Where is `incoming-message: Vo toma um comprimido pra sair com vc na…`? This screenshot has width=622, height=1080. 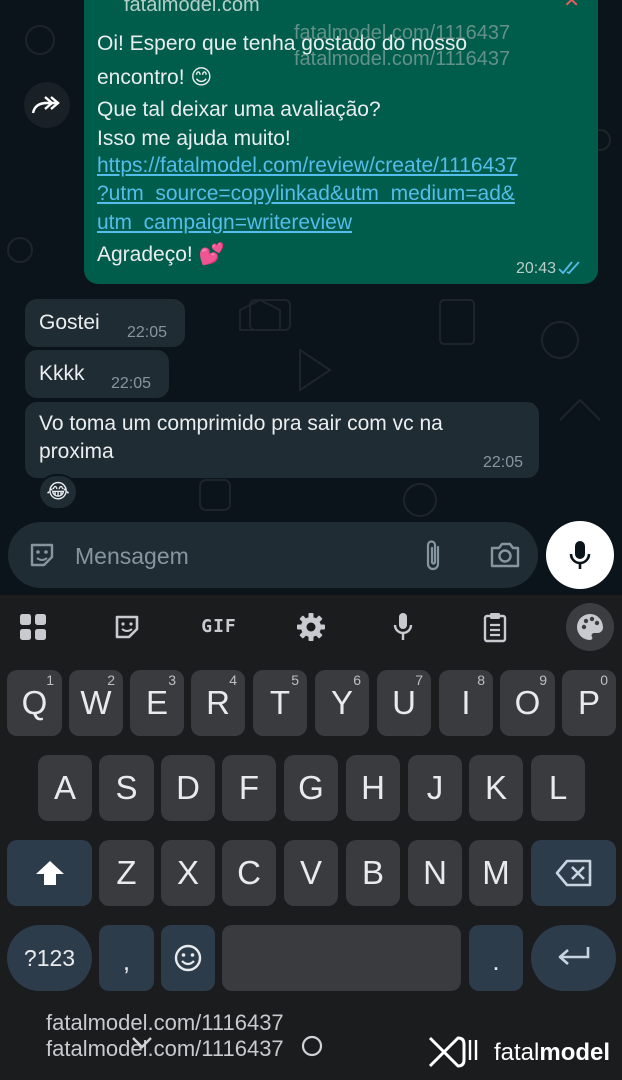
incoming-message: Vo toma um comprimido pra sair com vc na… is located at coordinates (282, 440).